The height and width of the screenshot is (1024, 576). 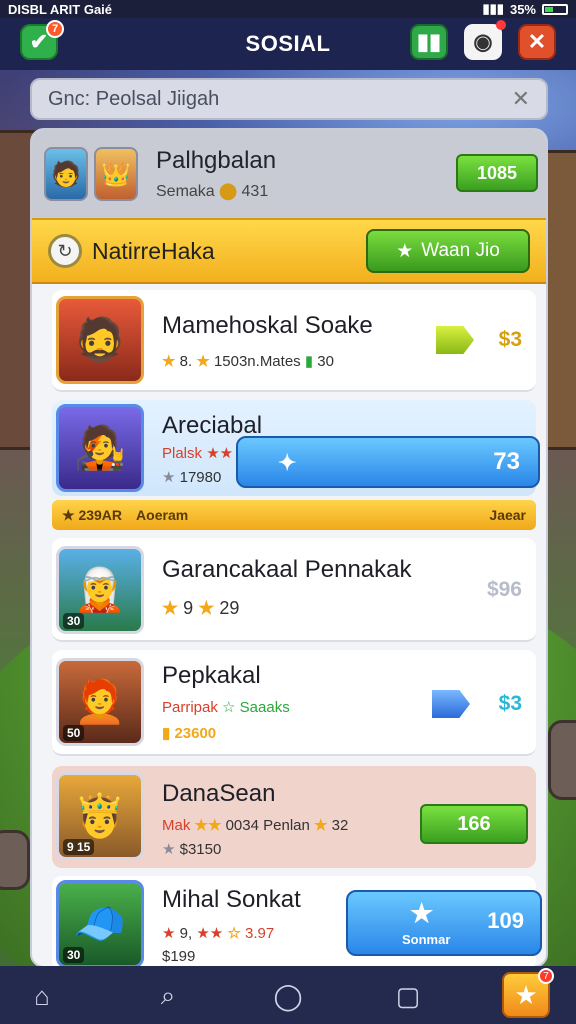 What do you see at coordinates (388, 462) in the screenshot?
I see `player-value-button: ✦ 73` at bounding box center [388, 462].